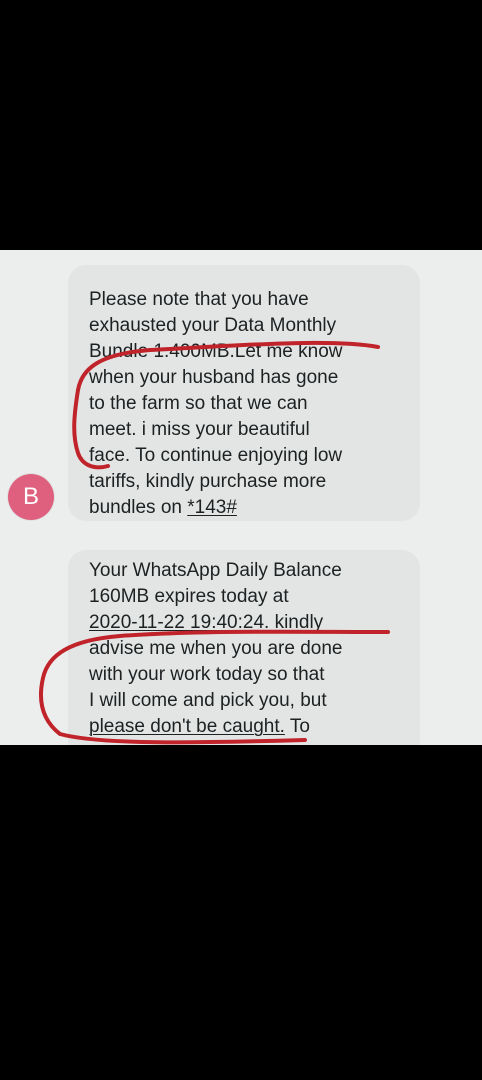 This screenshot has width=482, height=1080. What do you see at coordinates (199, 429) in the screenshot?
I see `message-1-line-6: meet. i miss your beautiful` at bounding box center [199, 429].